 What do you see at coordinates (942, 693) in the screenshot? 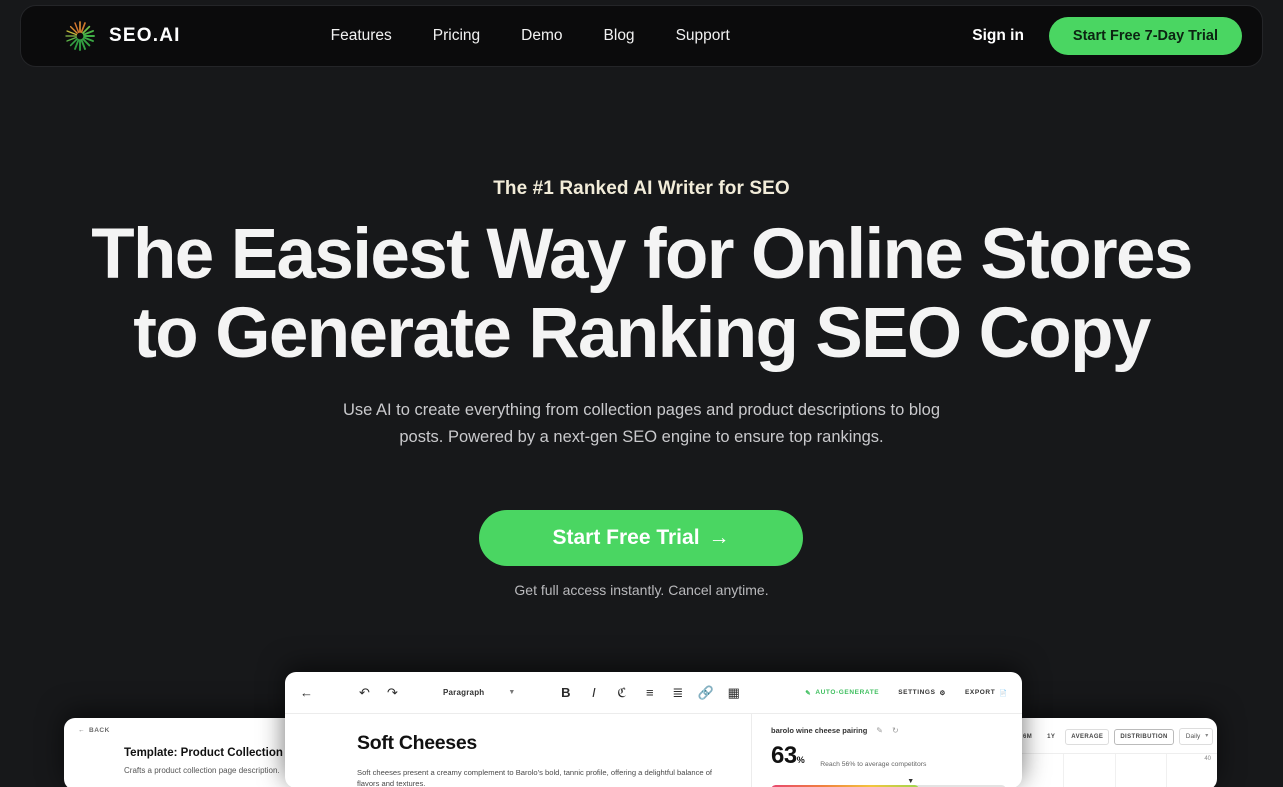
I see `gear-icon: ⚙` at bounding box center [942, 693].